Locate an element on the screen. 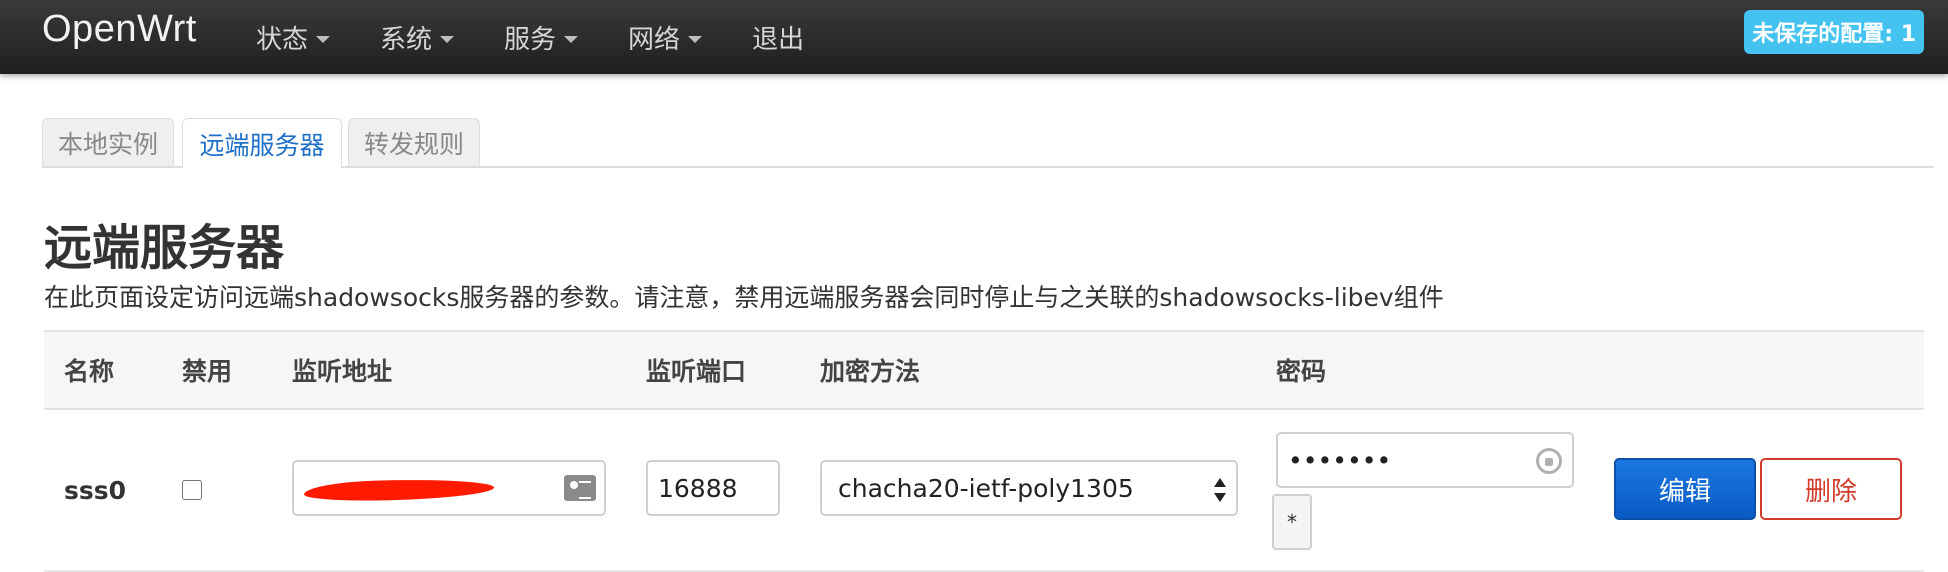 The height and width of the screenshot is (572, 1948). tab-forwarding-rules: 转发规则 is located at coordinates (414, 142).